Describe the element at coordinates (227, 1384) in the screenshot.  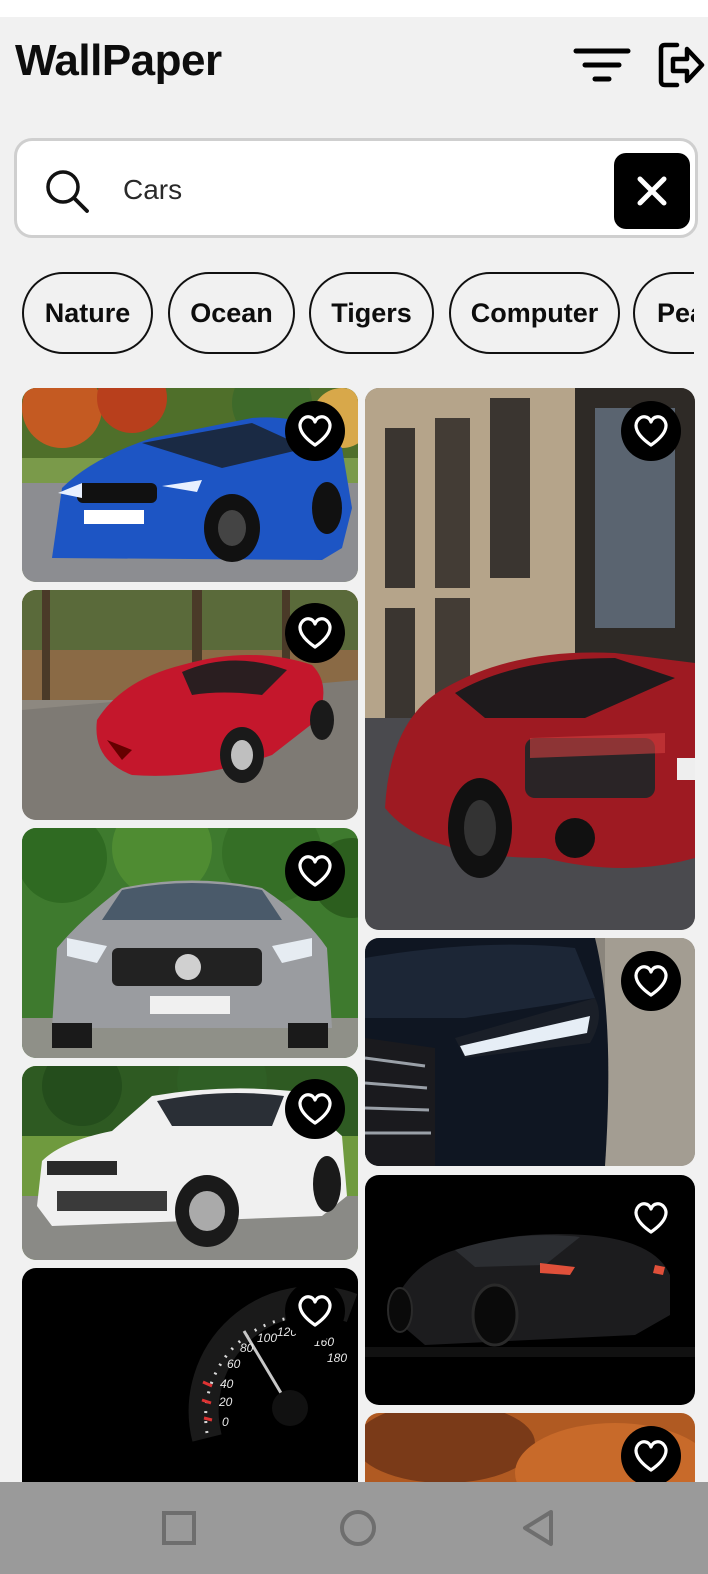
I see `speedometer-label: 40` at that location.